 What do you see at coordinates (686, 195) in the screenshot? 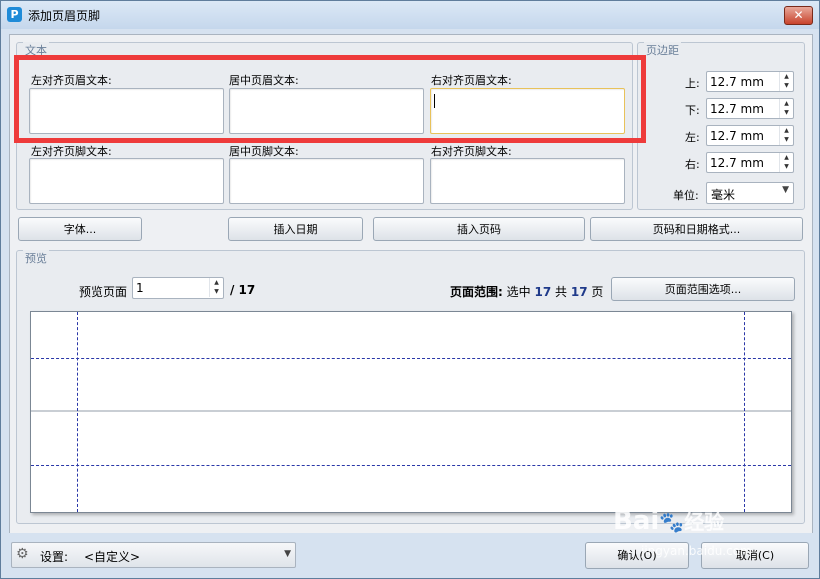
I see `unit-label: 单位:` at bounding box center [686, 195].